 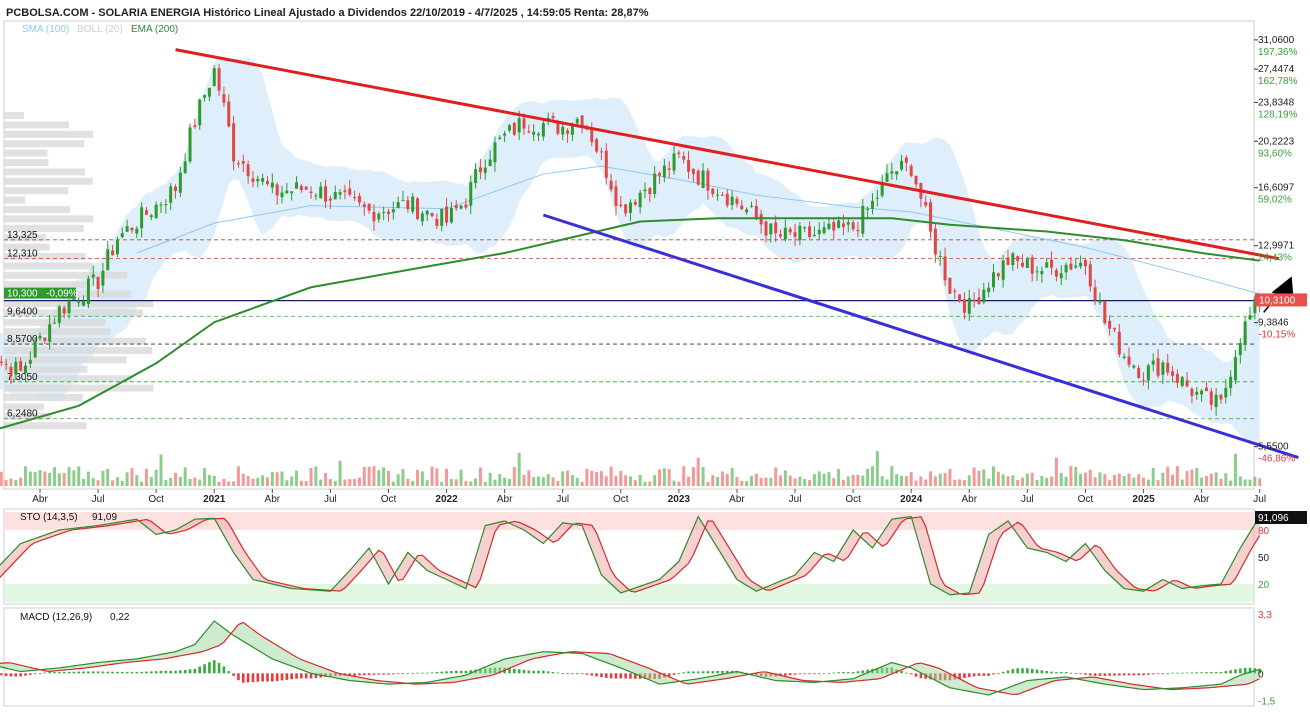 I want to click on price-level-label: 8,5700, so click(x=22, y=339).